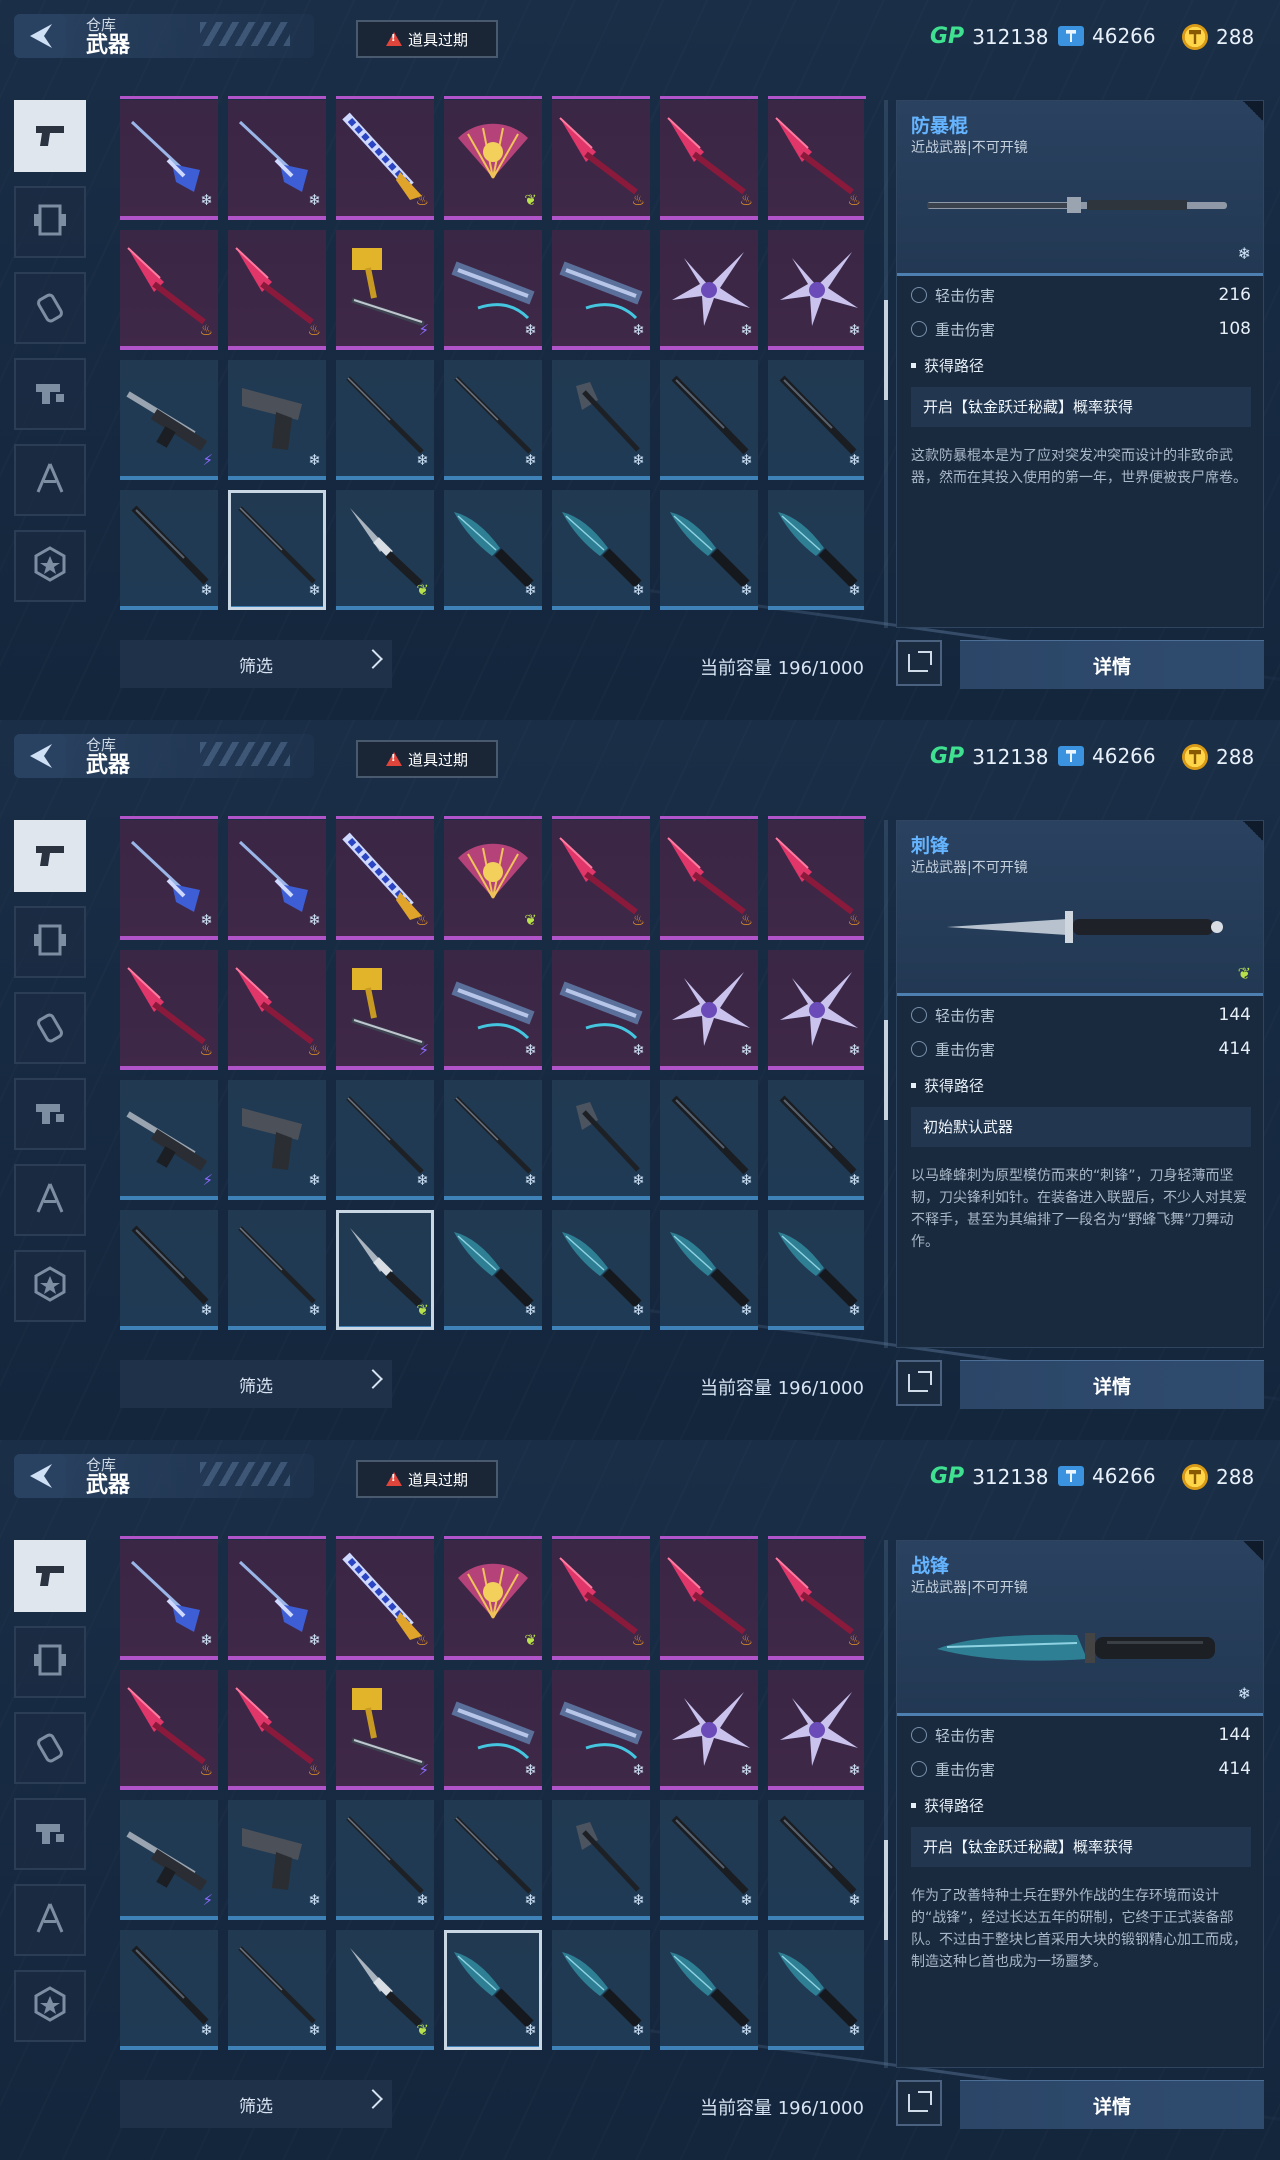  What do you see at coordinates (886, 1804) in the screenshot?
I see `grid-scrollbar` at bounding box center [886, 1804].